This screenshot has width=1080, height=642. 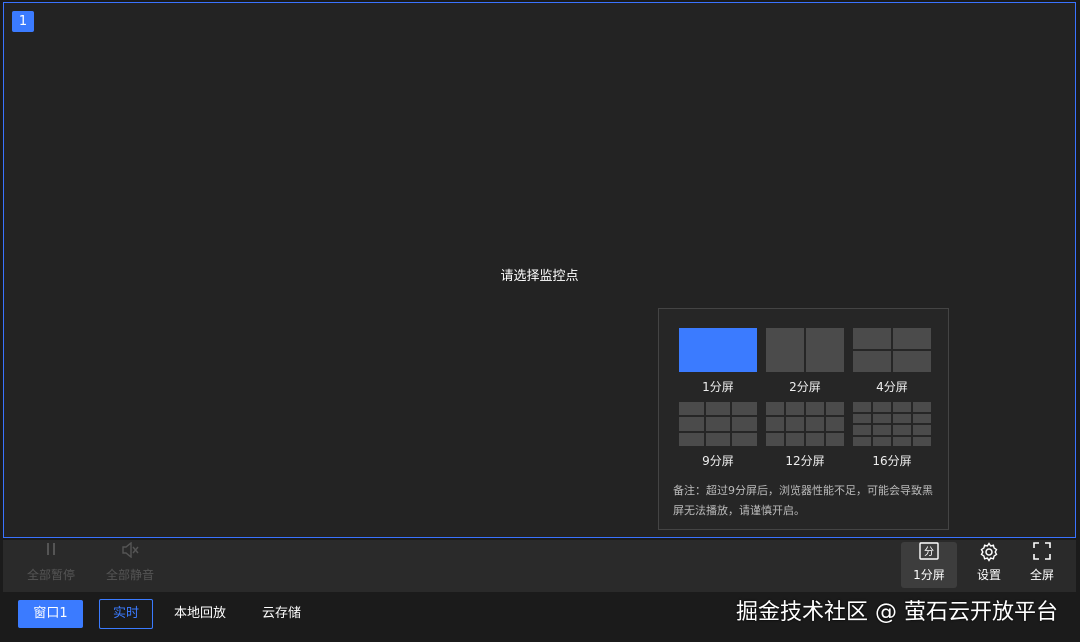 I want to click on mute-all-button: 全部静音, so click(x=130, y=565).